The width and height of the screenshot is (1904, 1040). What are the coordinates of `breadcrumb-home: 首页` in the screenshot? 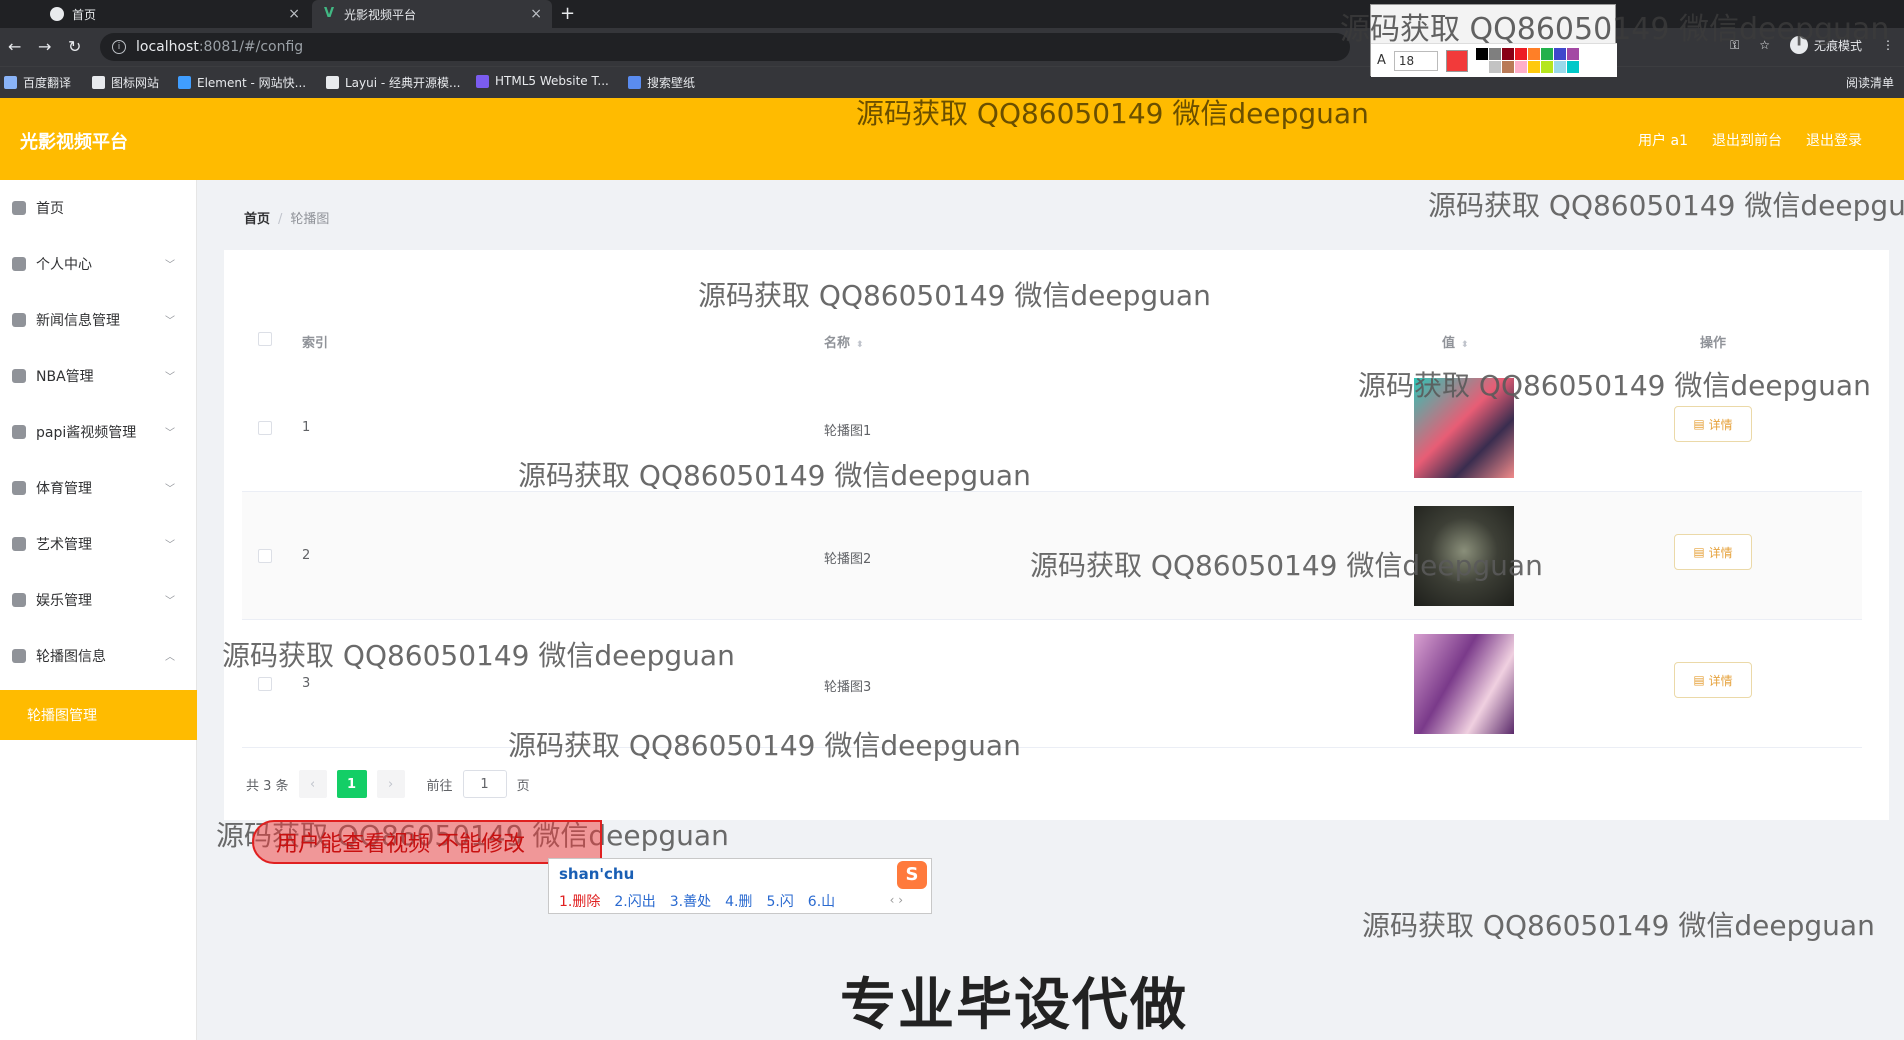 It's located at (257, 219).